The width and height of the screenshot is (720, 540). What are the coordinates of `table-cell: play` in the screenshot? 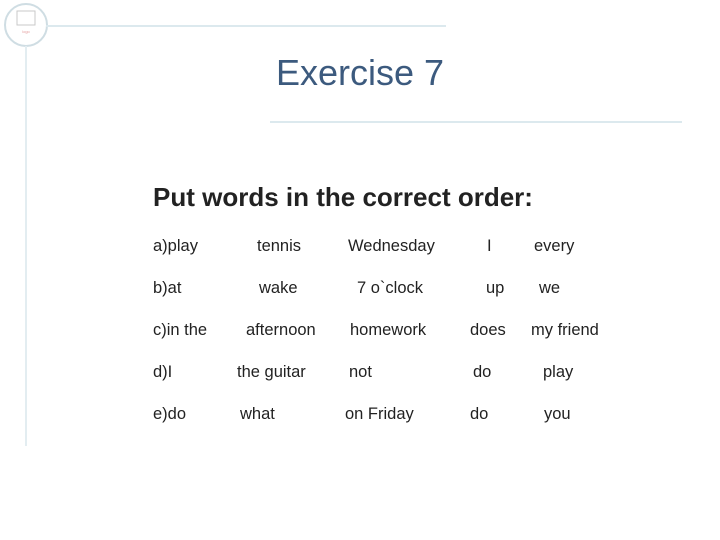 It's located at (558, 372).